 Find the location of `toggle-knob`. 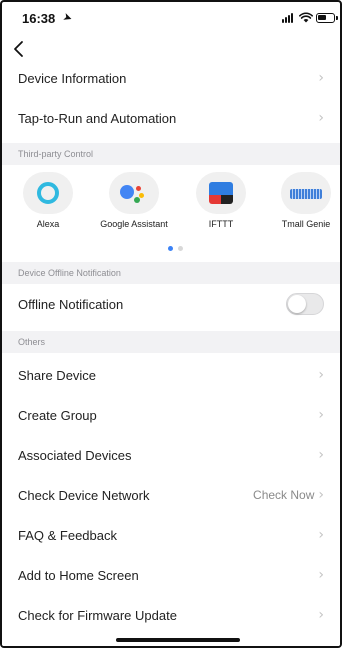

toggle-knob is located at coordinates (297, 304).